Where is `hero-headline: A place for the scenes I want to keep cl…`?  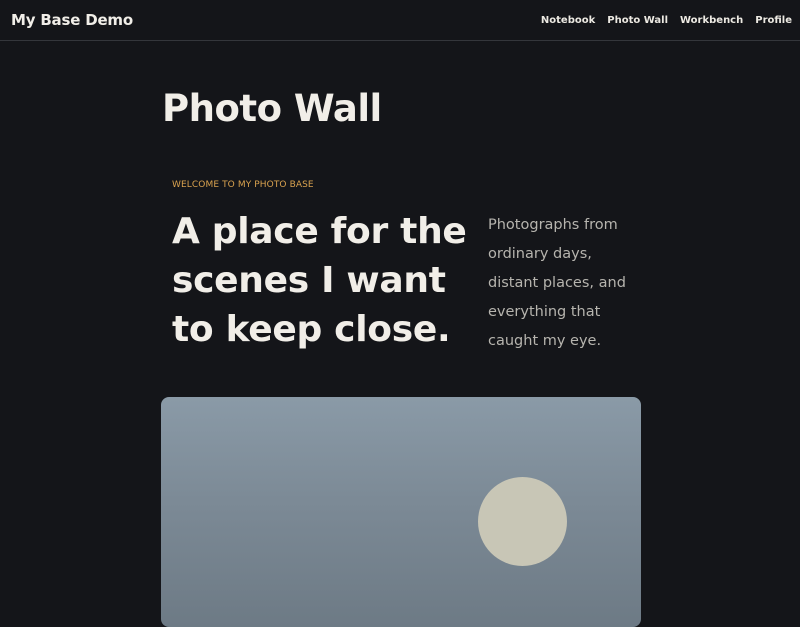
hero-headline: A place for the scenes I want to keep cl… is located at coordinates (319, 280).